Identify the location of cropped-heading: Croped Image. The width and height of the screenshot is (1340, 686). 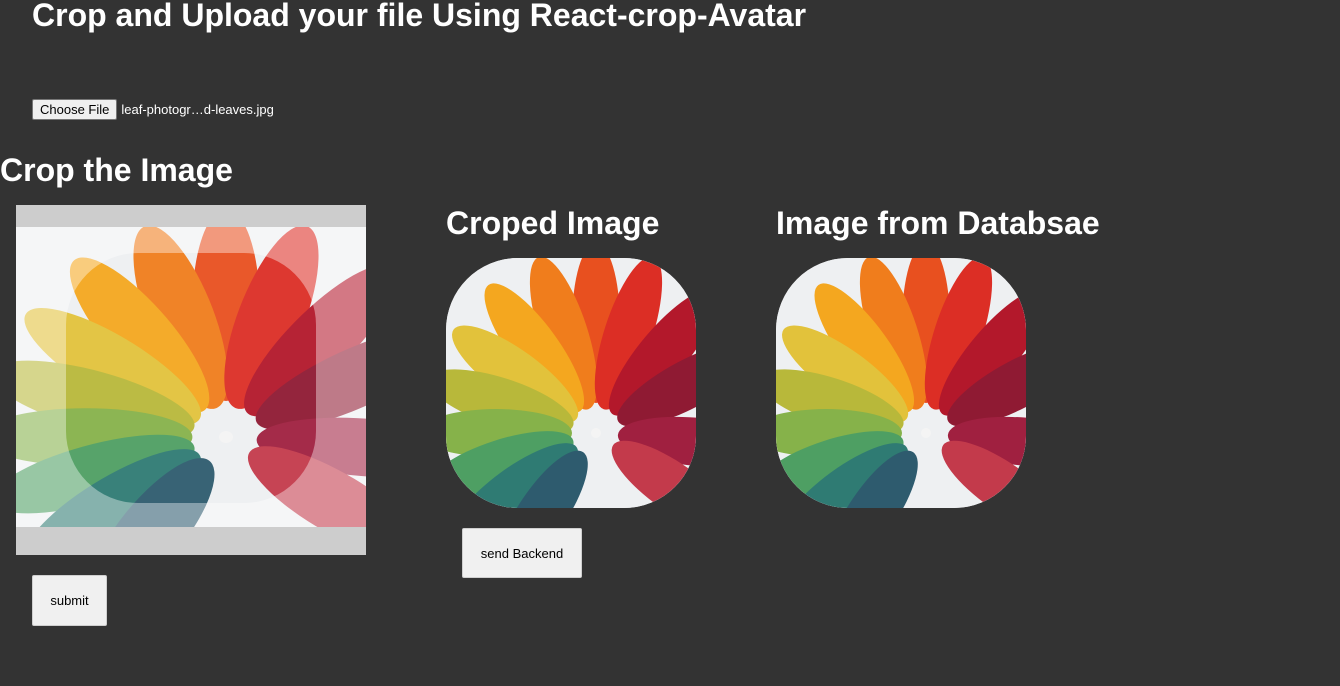
(553, 223).